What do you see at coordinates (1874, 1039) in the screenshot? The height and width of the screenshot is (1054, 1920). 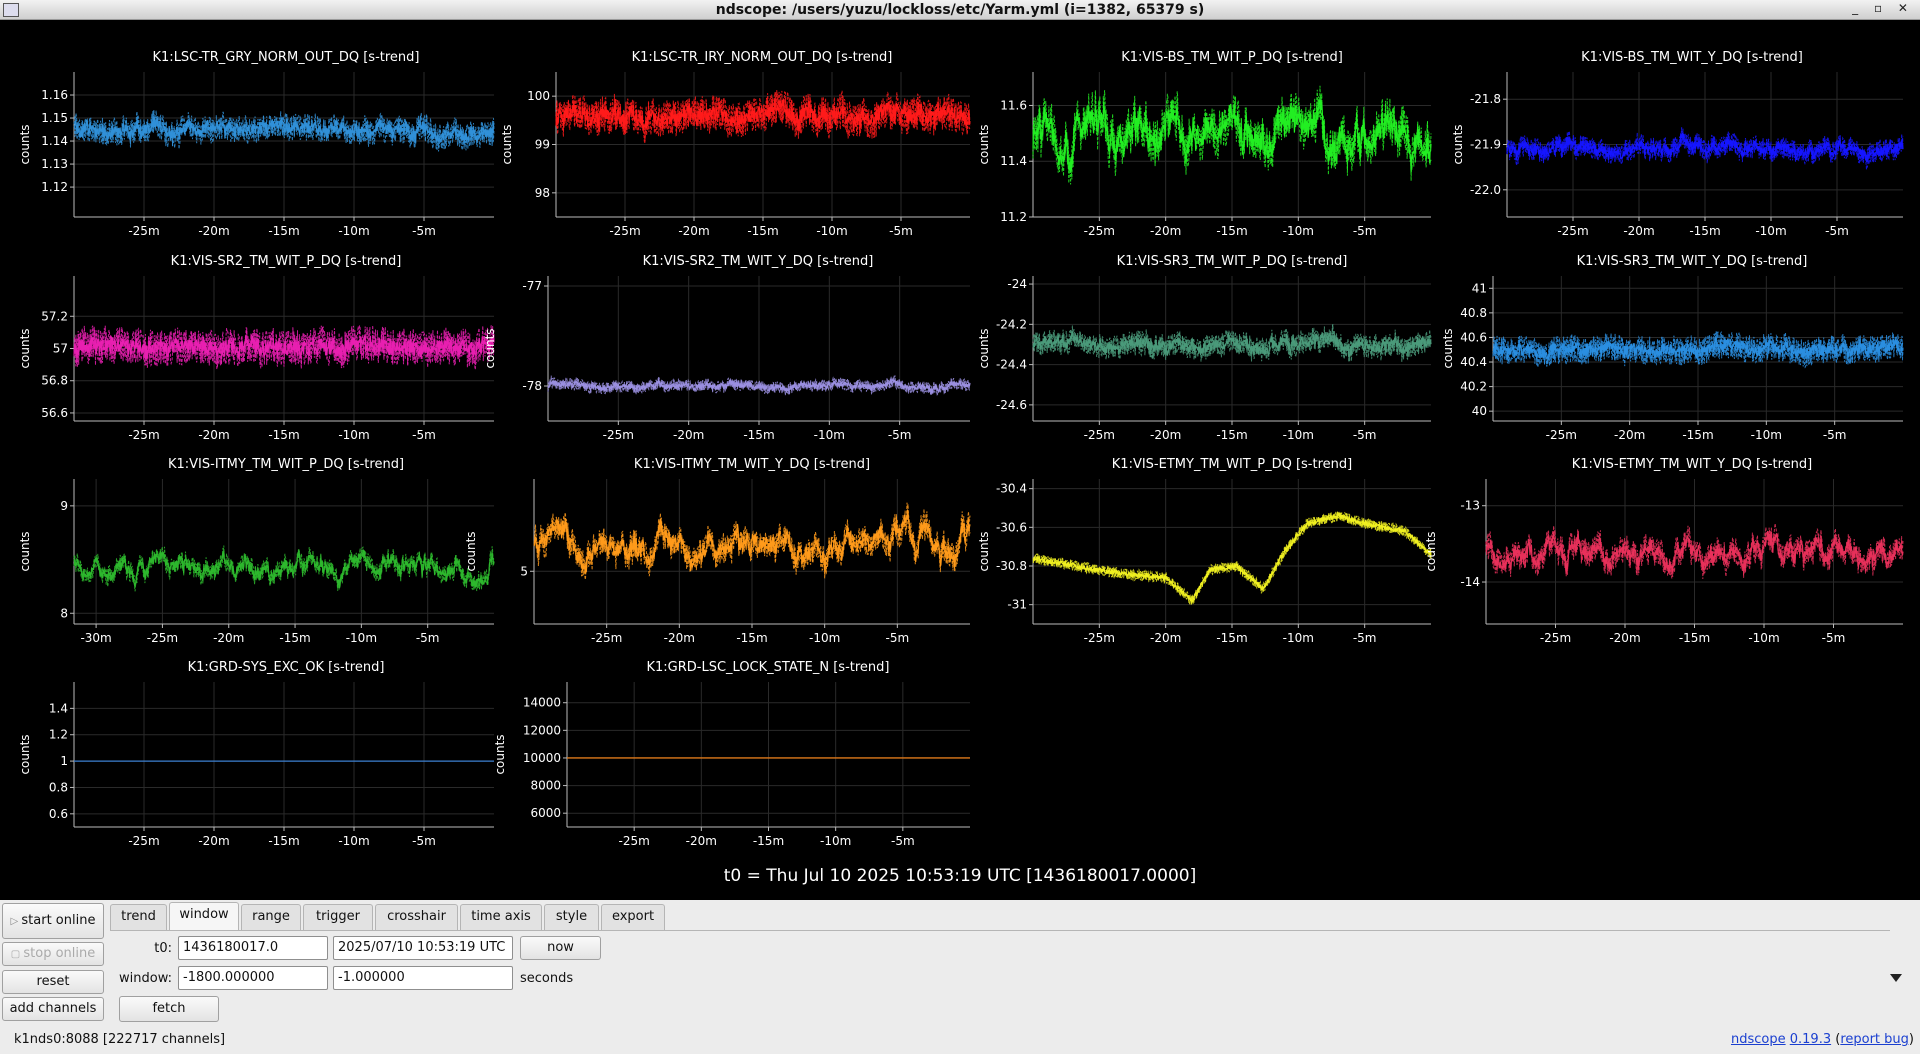 I see `report-bug-link: report bug` at bounding box center [1874, 1039].